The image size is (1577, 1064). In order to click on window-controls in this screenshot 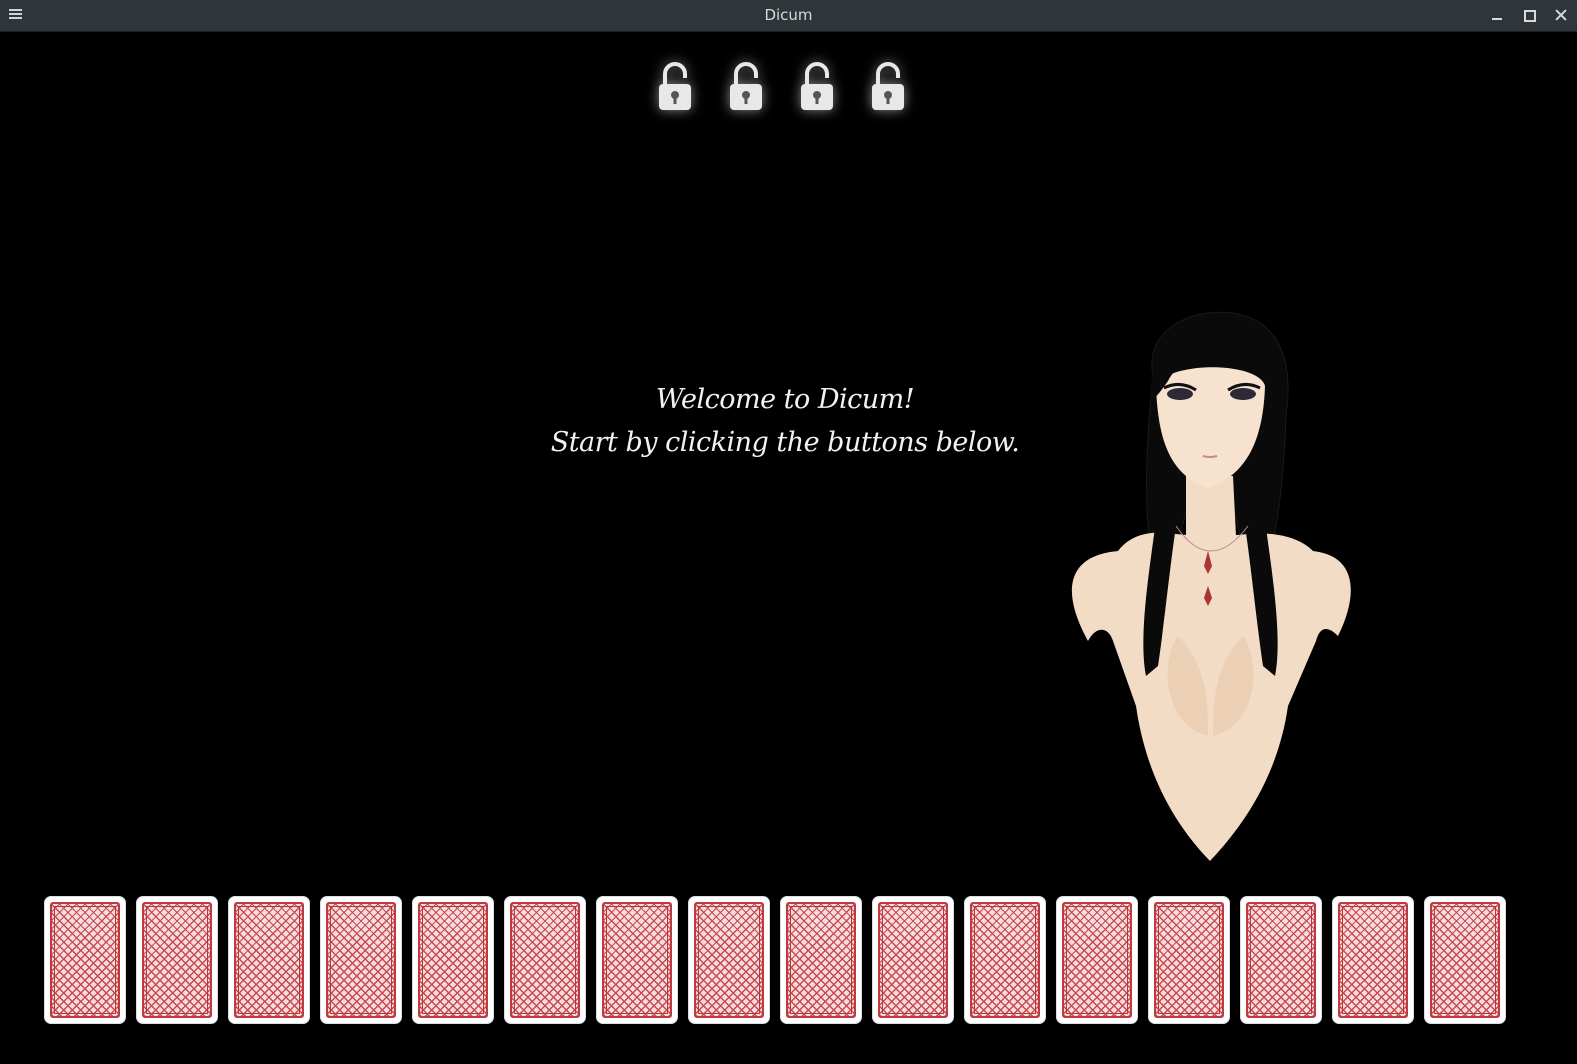, I will do `click(1529, 15)`.